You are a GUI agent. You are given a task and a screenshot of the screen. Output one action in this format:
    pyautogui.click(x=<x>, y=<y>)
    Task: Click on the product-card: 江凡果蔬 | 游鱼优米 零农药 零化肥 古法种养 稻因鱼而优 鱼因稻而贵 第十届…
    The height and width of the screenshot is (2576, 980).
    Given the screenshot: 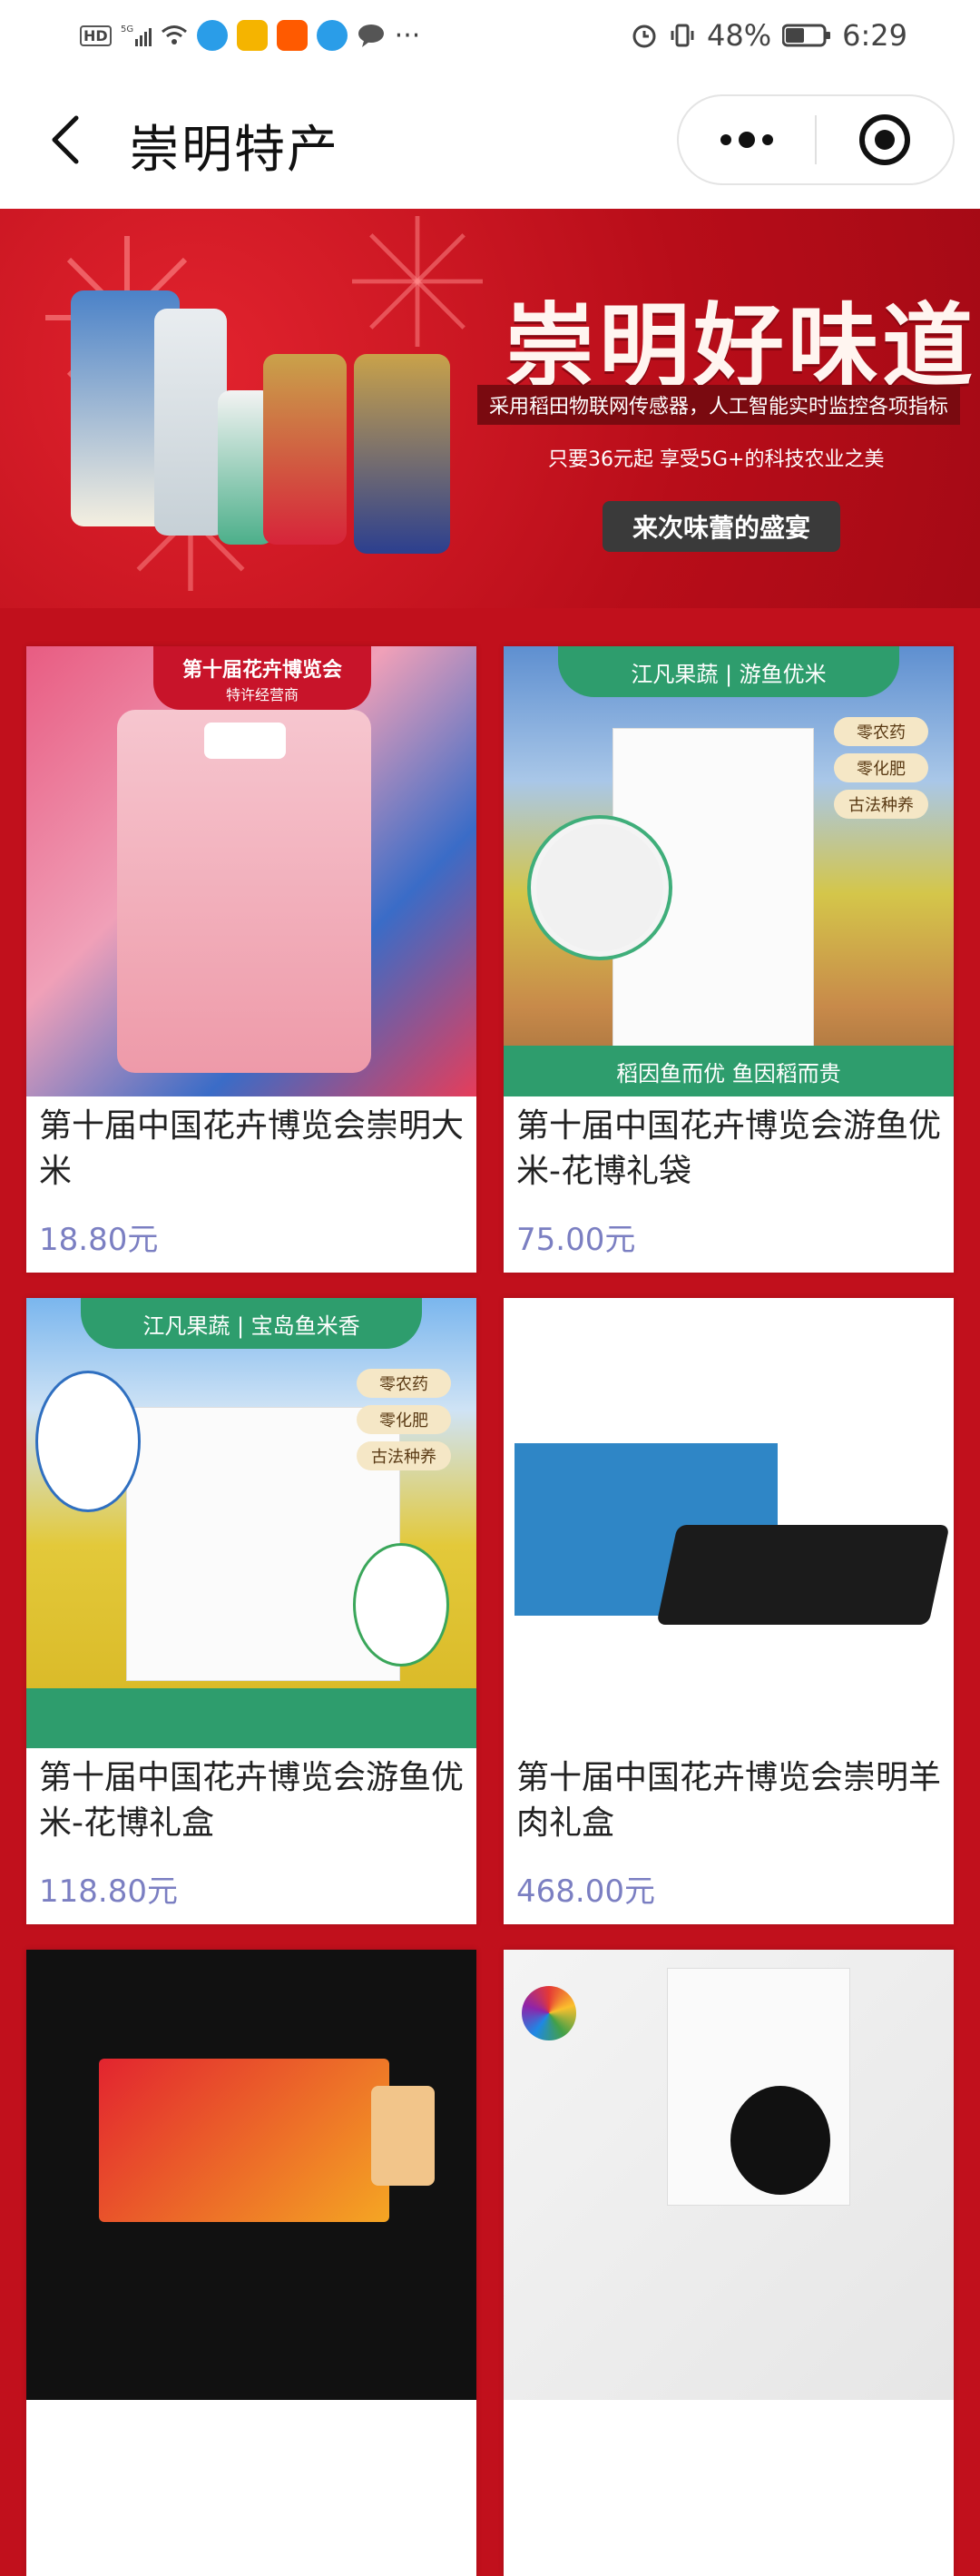 What is the action you would take?
    pyautogui.click(x=729, y=959)
    